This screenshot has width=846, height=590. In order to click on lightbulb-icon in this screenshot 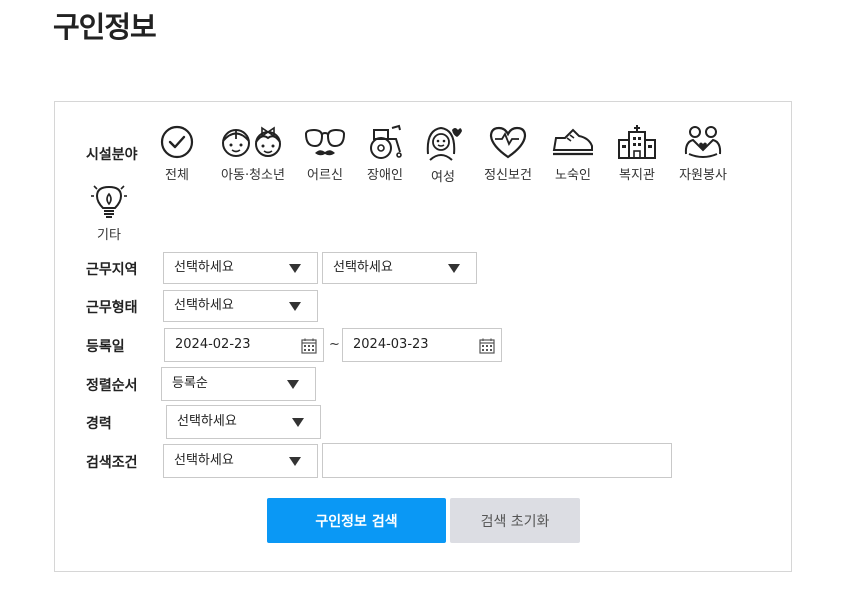, I will do `click(109, 201)`.